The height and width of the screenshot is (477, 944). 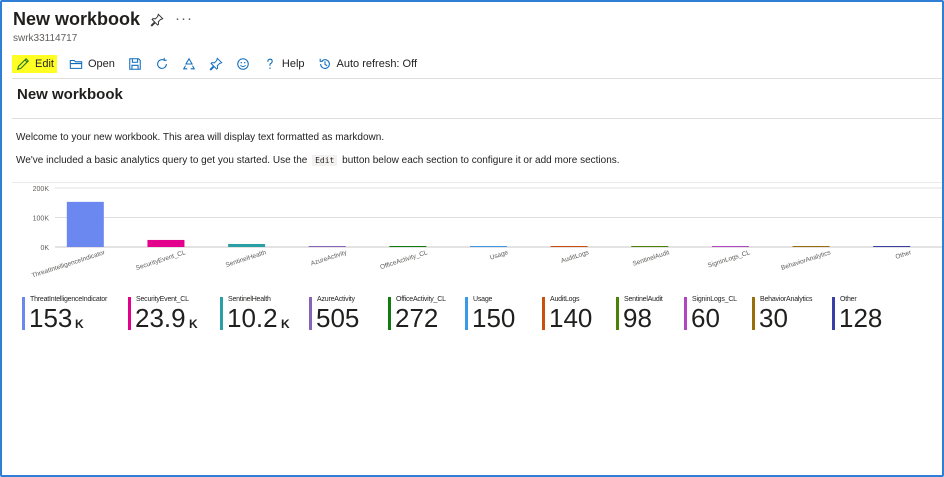 I want to click on toolbar: Edit Open Help Auto refresh: Off, so click(x=219, y=64).